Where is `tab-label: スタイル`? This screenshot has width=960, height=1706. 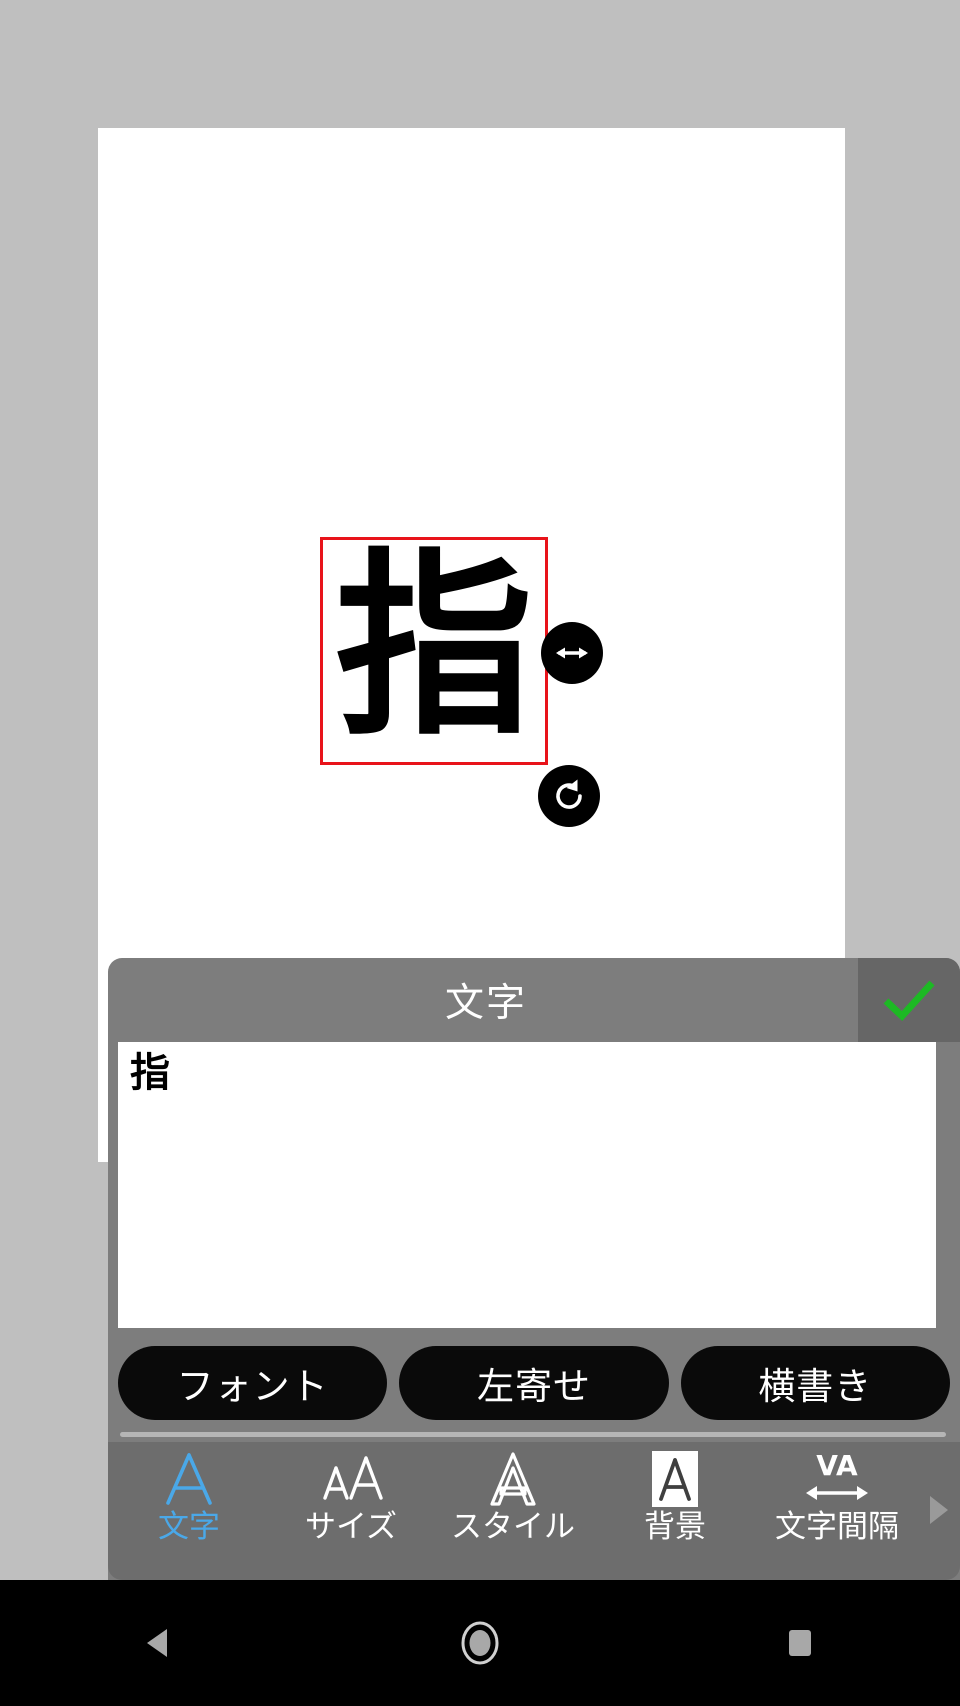
tab-label: スタイル is located at coordinates (513, 1527).